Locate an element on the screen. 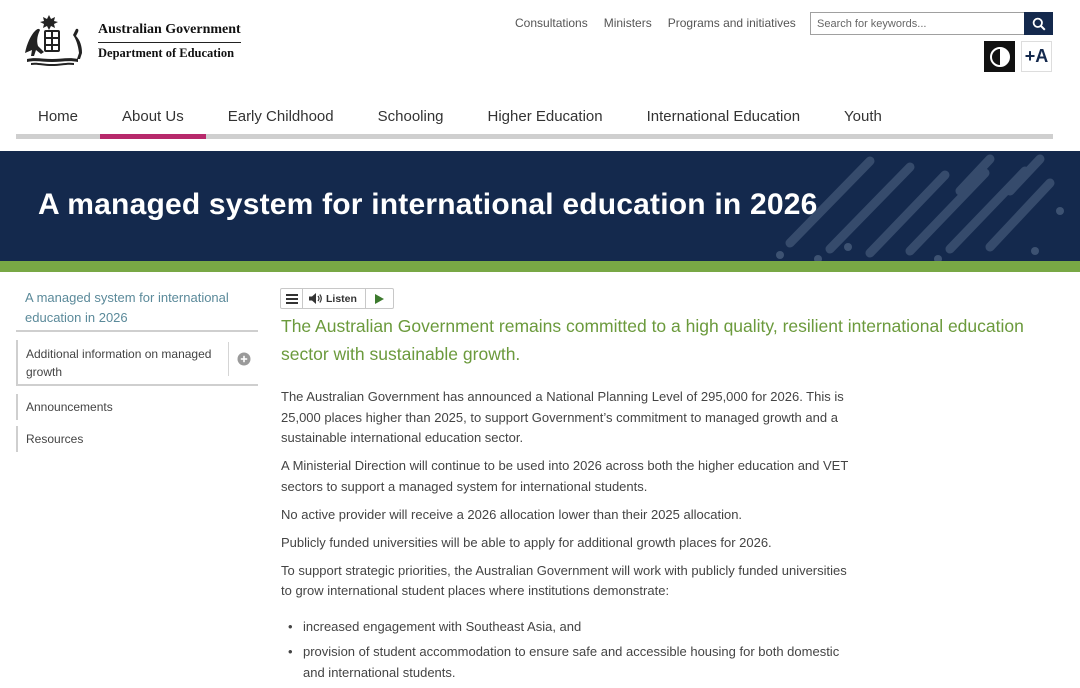 The image size is (1080, 688). nav-home: Home is located at coordinates (58, 116).